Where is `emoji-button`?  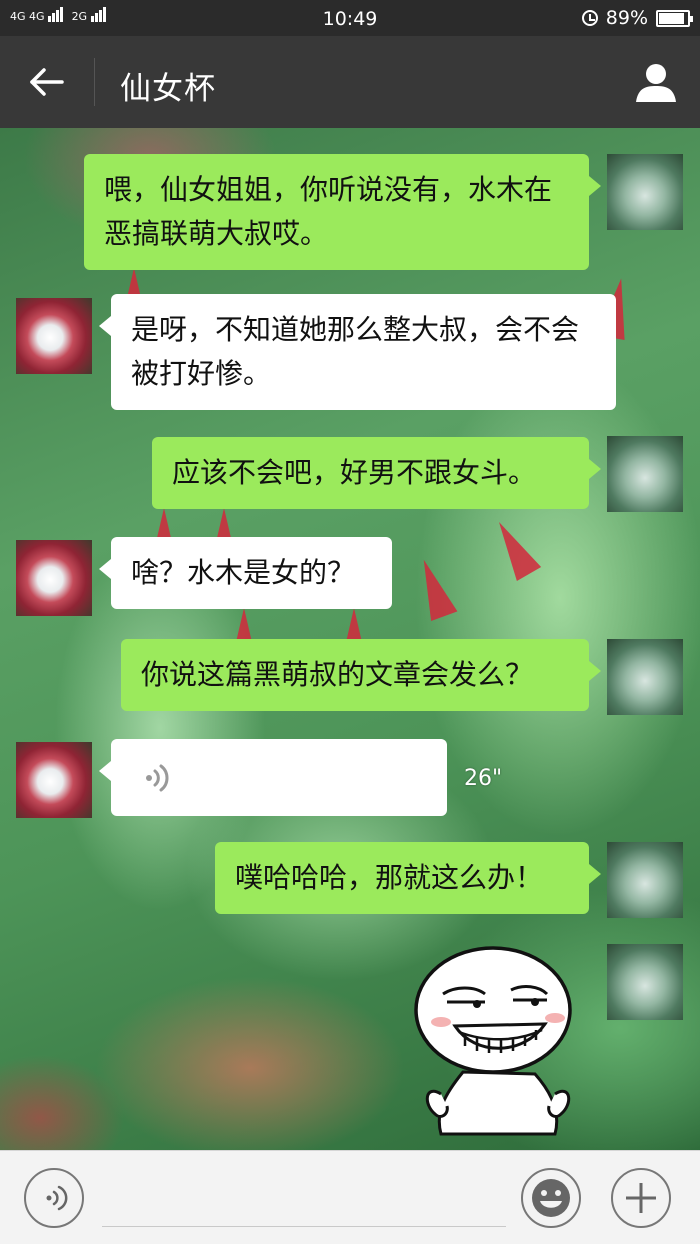 emoji-button is located at coordinates (551, 1198).